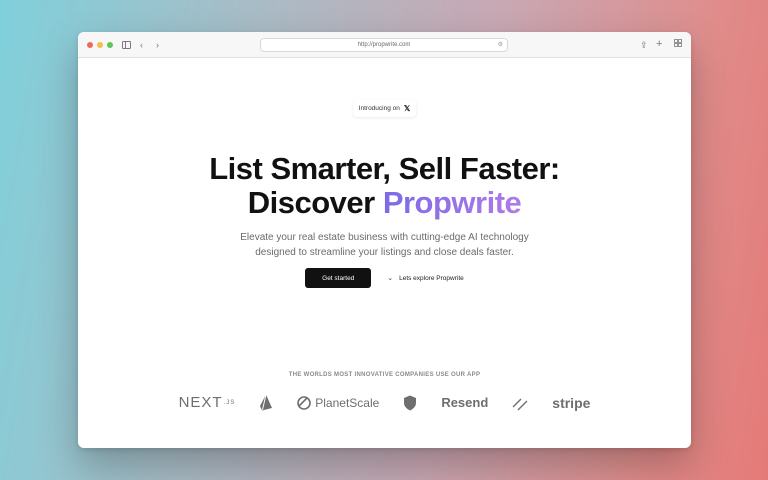 The height and width of the screenshot is (480, 768). I want to click on slash-logo, so click(520, 403).